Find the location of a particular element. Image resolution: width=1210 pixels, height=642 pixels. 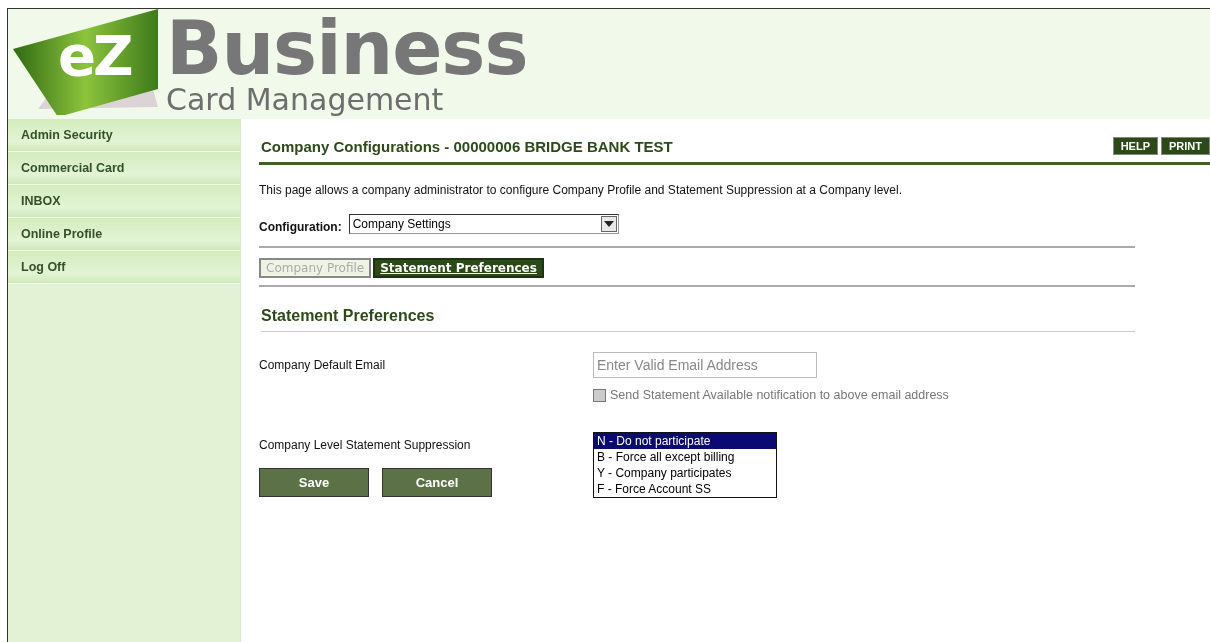

form-button: Cancel is located at coordinates (437, 482).